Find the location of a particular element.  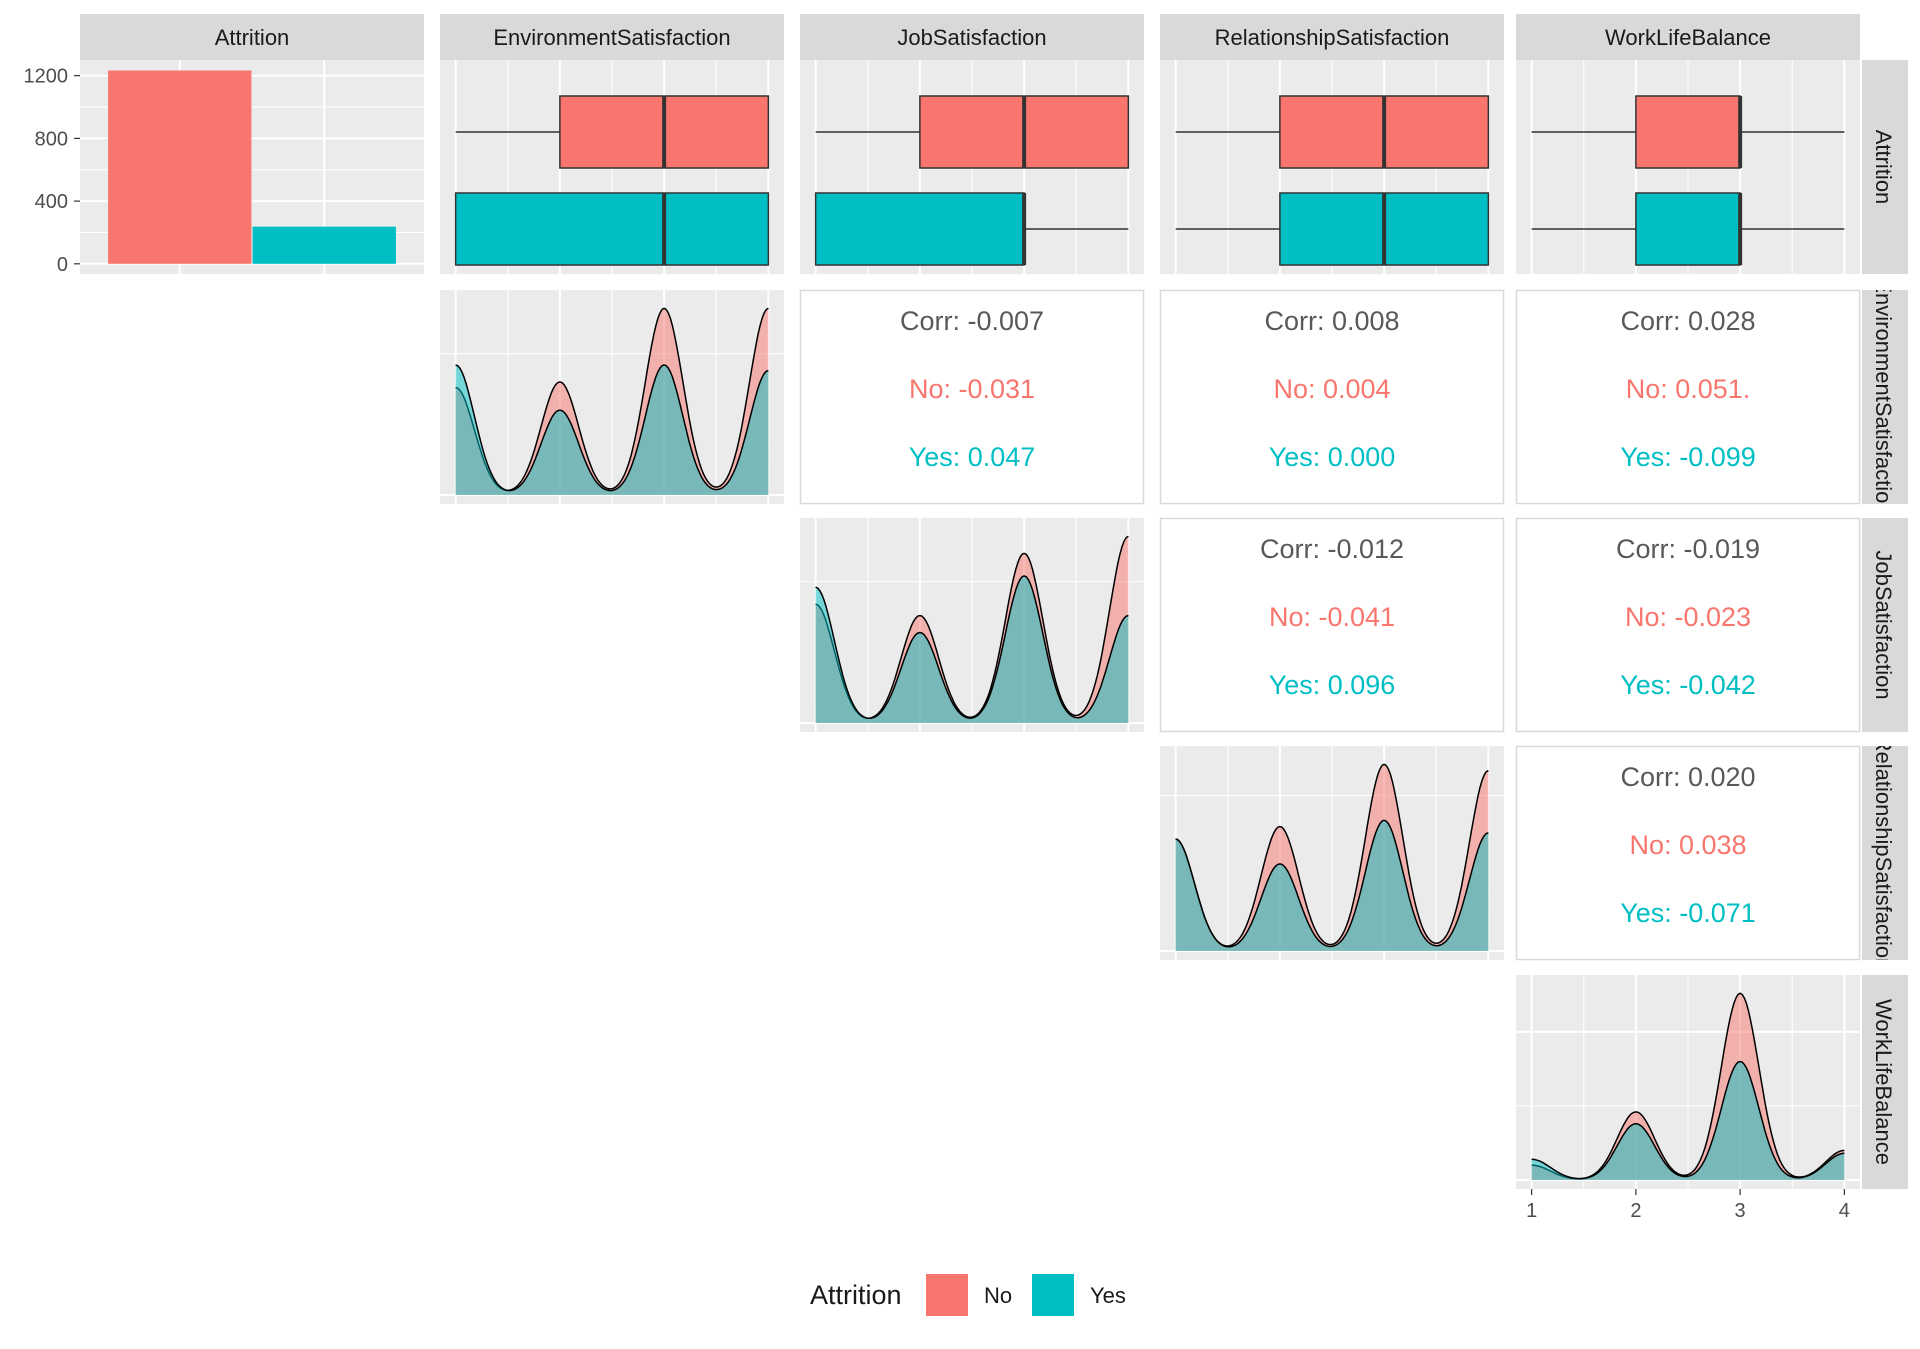

row-strip-label: WorkLifeBalance is located at coordinates (1883, 1082).